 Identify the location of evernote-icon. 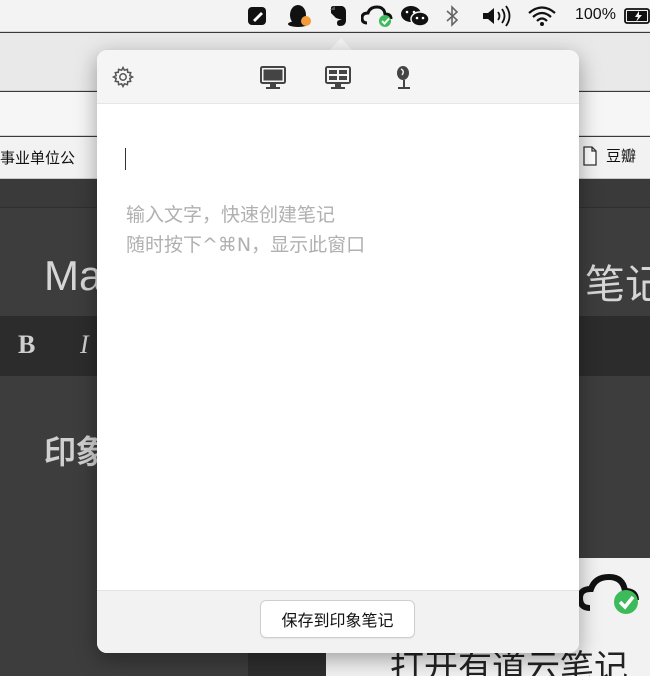
(338, 16).